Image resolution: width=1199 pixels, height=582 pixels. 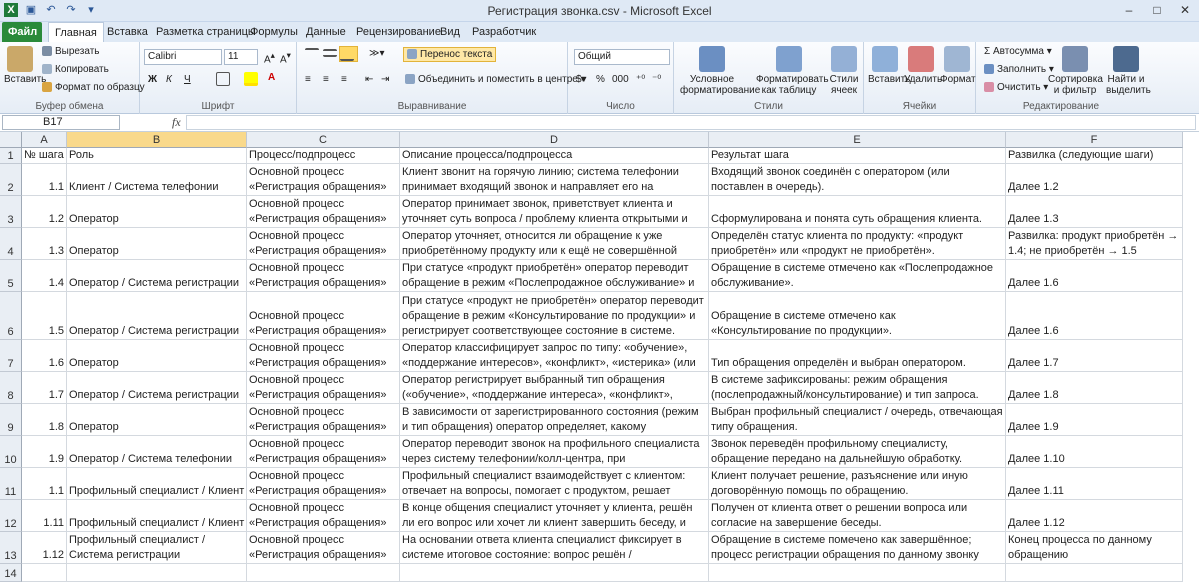 What do you see at coordinates (11, 156) in the screenshot?
I see `row-header: 1` at bounding box center [11, 156].